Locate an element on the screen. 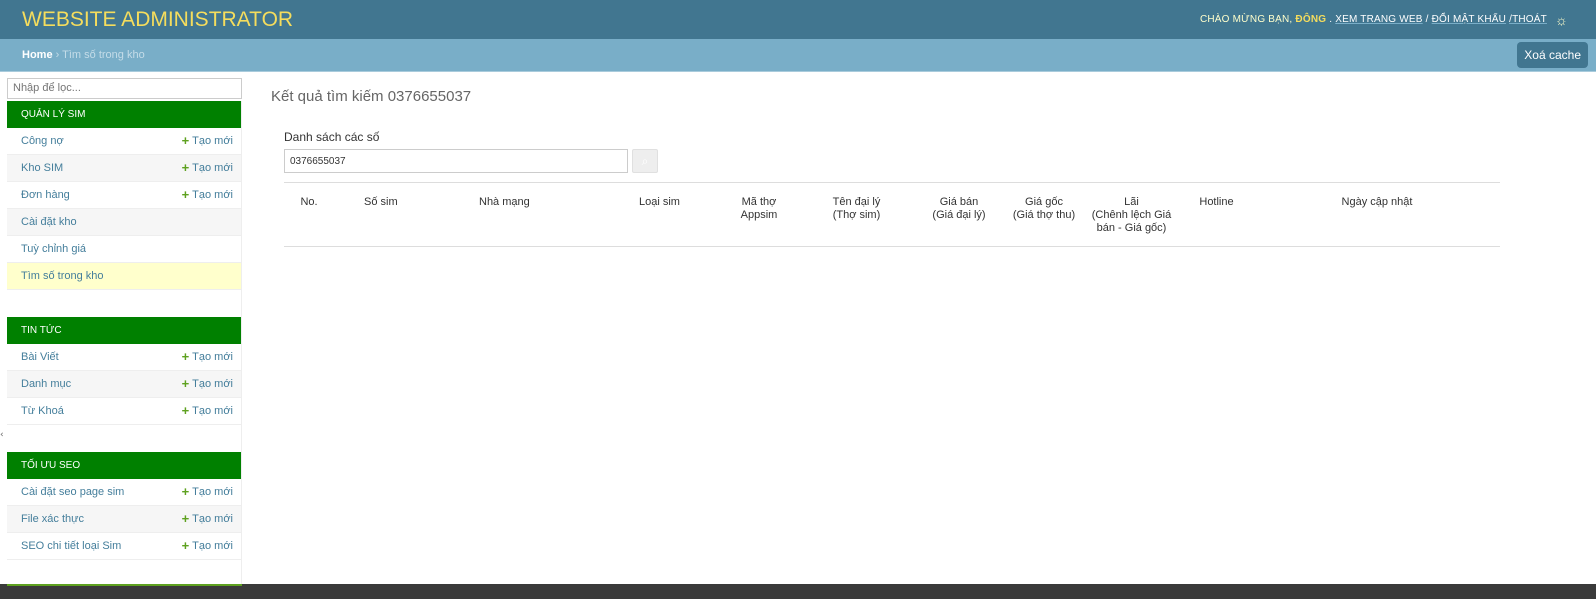  clear-cache-button: Xoá cache is located at coordinates (1552, 55).